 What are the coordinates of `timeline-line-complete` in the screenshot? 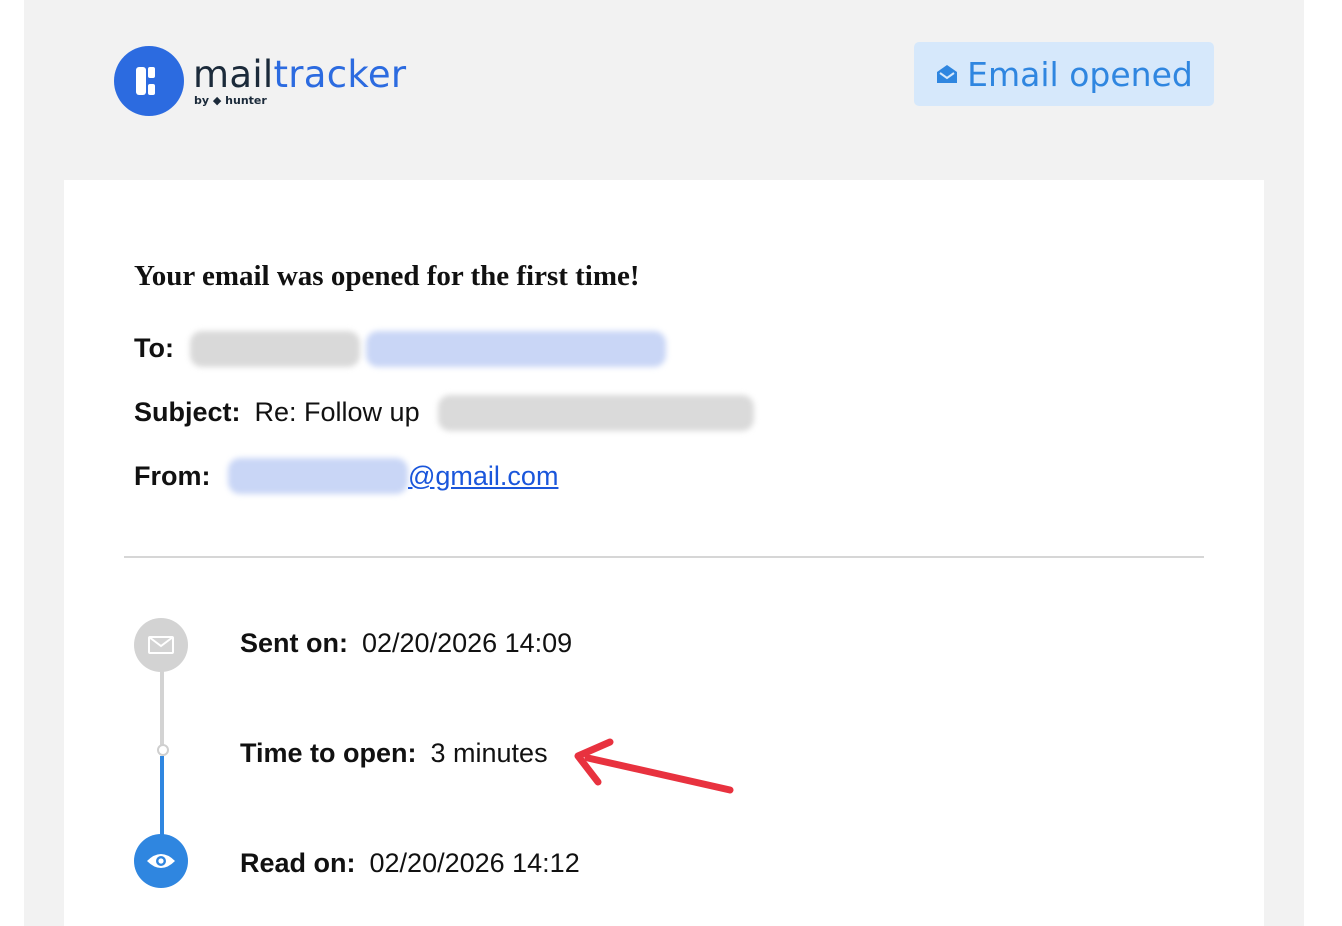 It's located at (162, 796).